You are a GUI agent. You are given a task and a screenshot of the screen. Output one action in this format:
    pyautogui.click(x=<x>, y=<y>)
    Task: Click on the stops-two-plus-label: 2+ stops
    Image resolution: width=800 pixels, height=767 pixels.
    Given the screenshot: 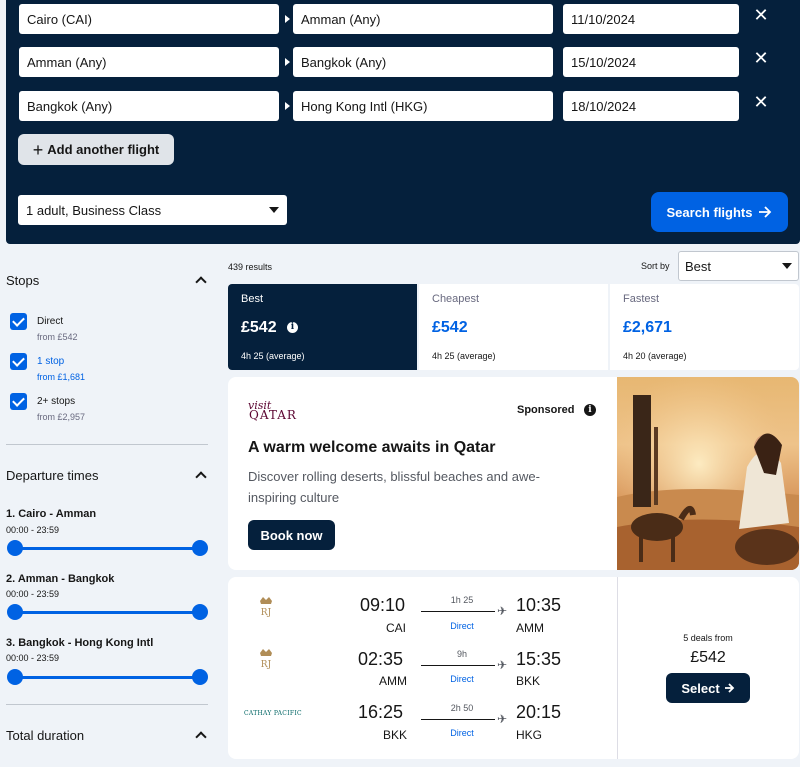 What is the action you would take?
    pyautogui.click(x=56, y=401)
    